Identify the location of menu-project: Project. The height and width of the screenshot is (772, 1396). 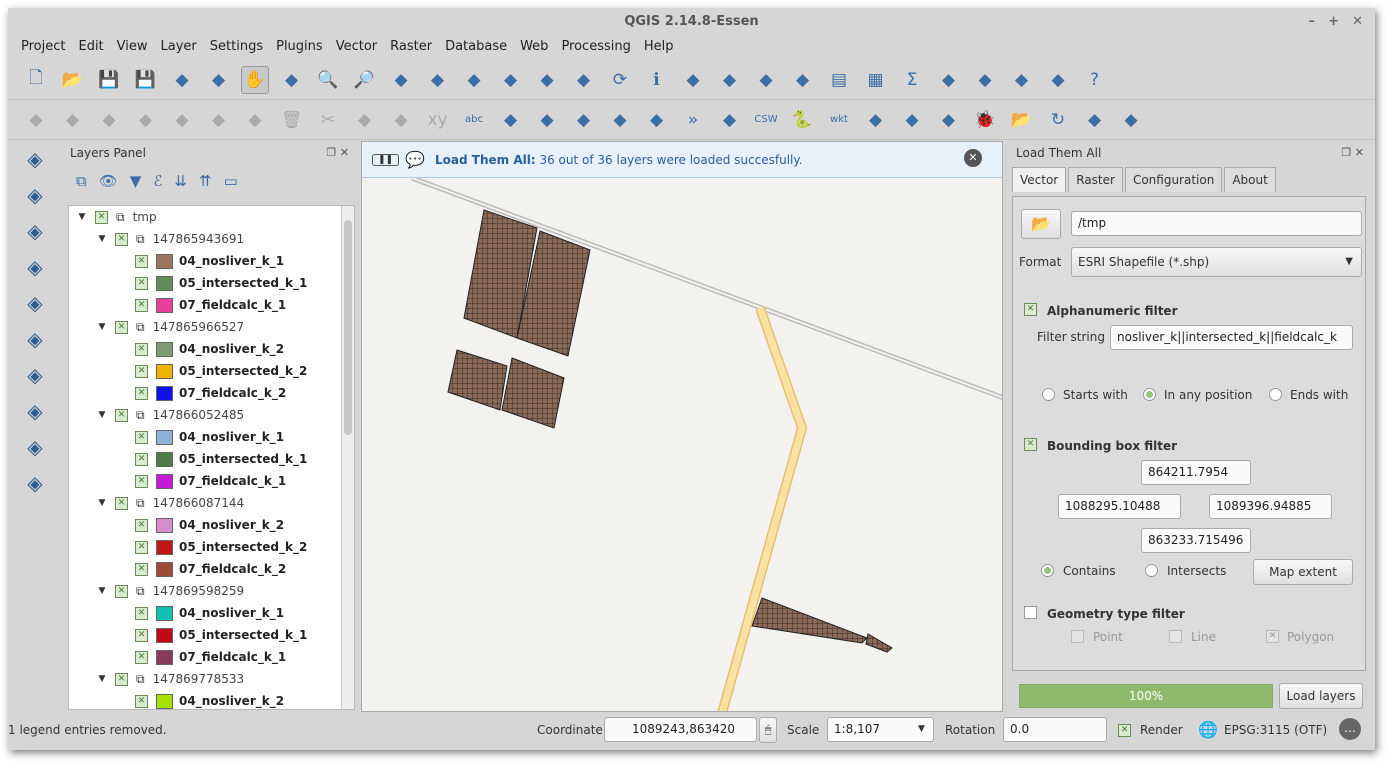
(43, 47).